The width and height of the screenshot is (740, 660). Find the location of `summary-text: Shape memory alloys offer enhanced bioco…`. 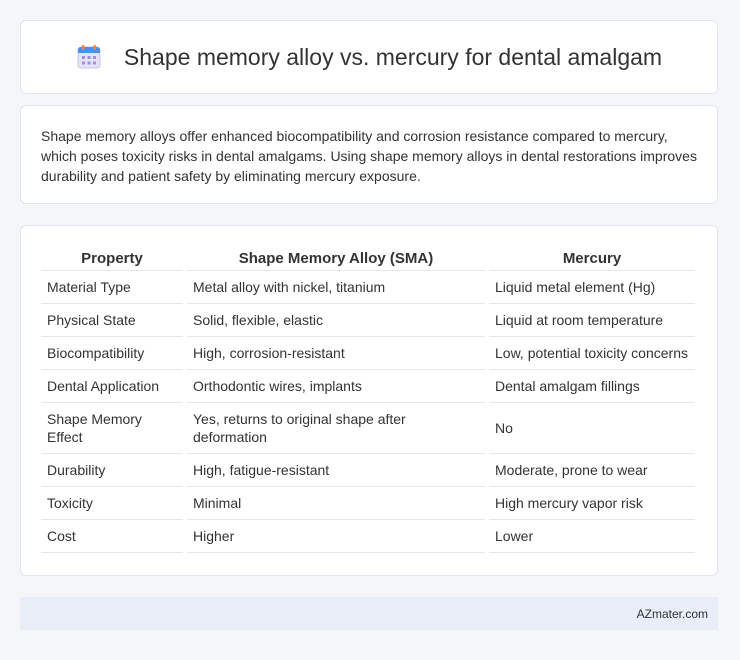

summary-text: Shape memory alloys offer enhanced bioco… is located at coordinates (369, 156).